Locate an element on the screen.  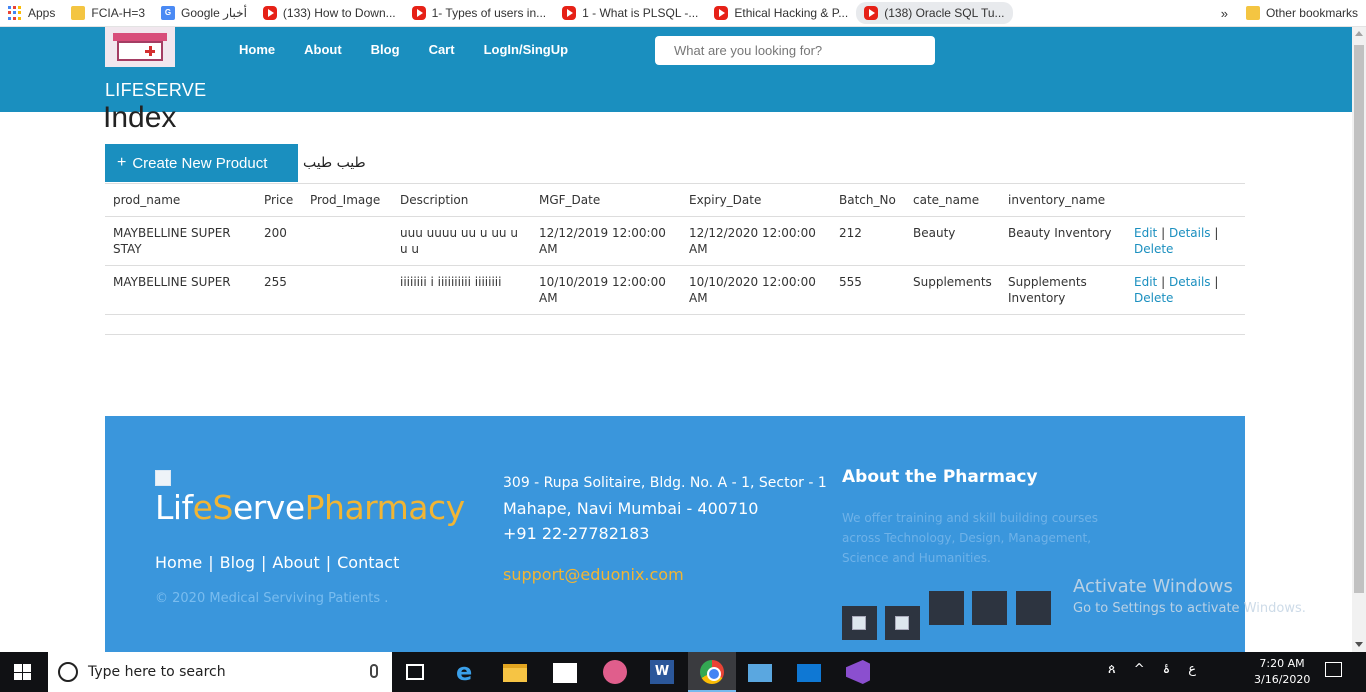
main-nav: Home About Blog Cart LogIn/SingUp is located at coordinates (418, 49).